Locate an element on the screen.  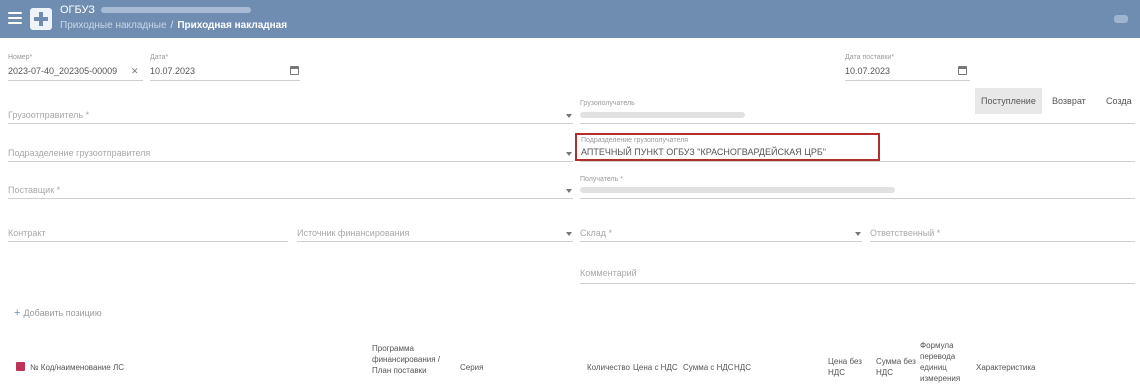
date-underline is located at coordinates (225, 80).